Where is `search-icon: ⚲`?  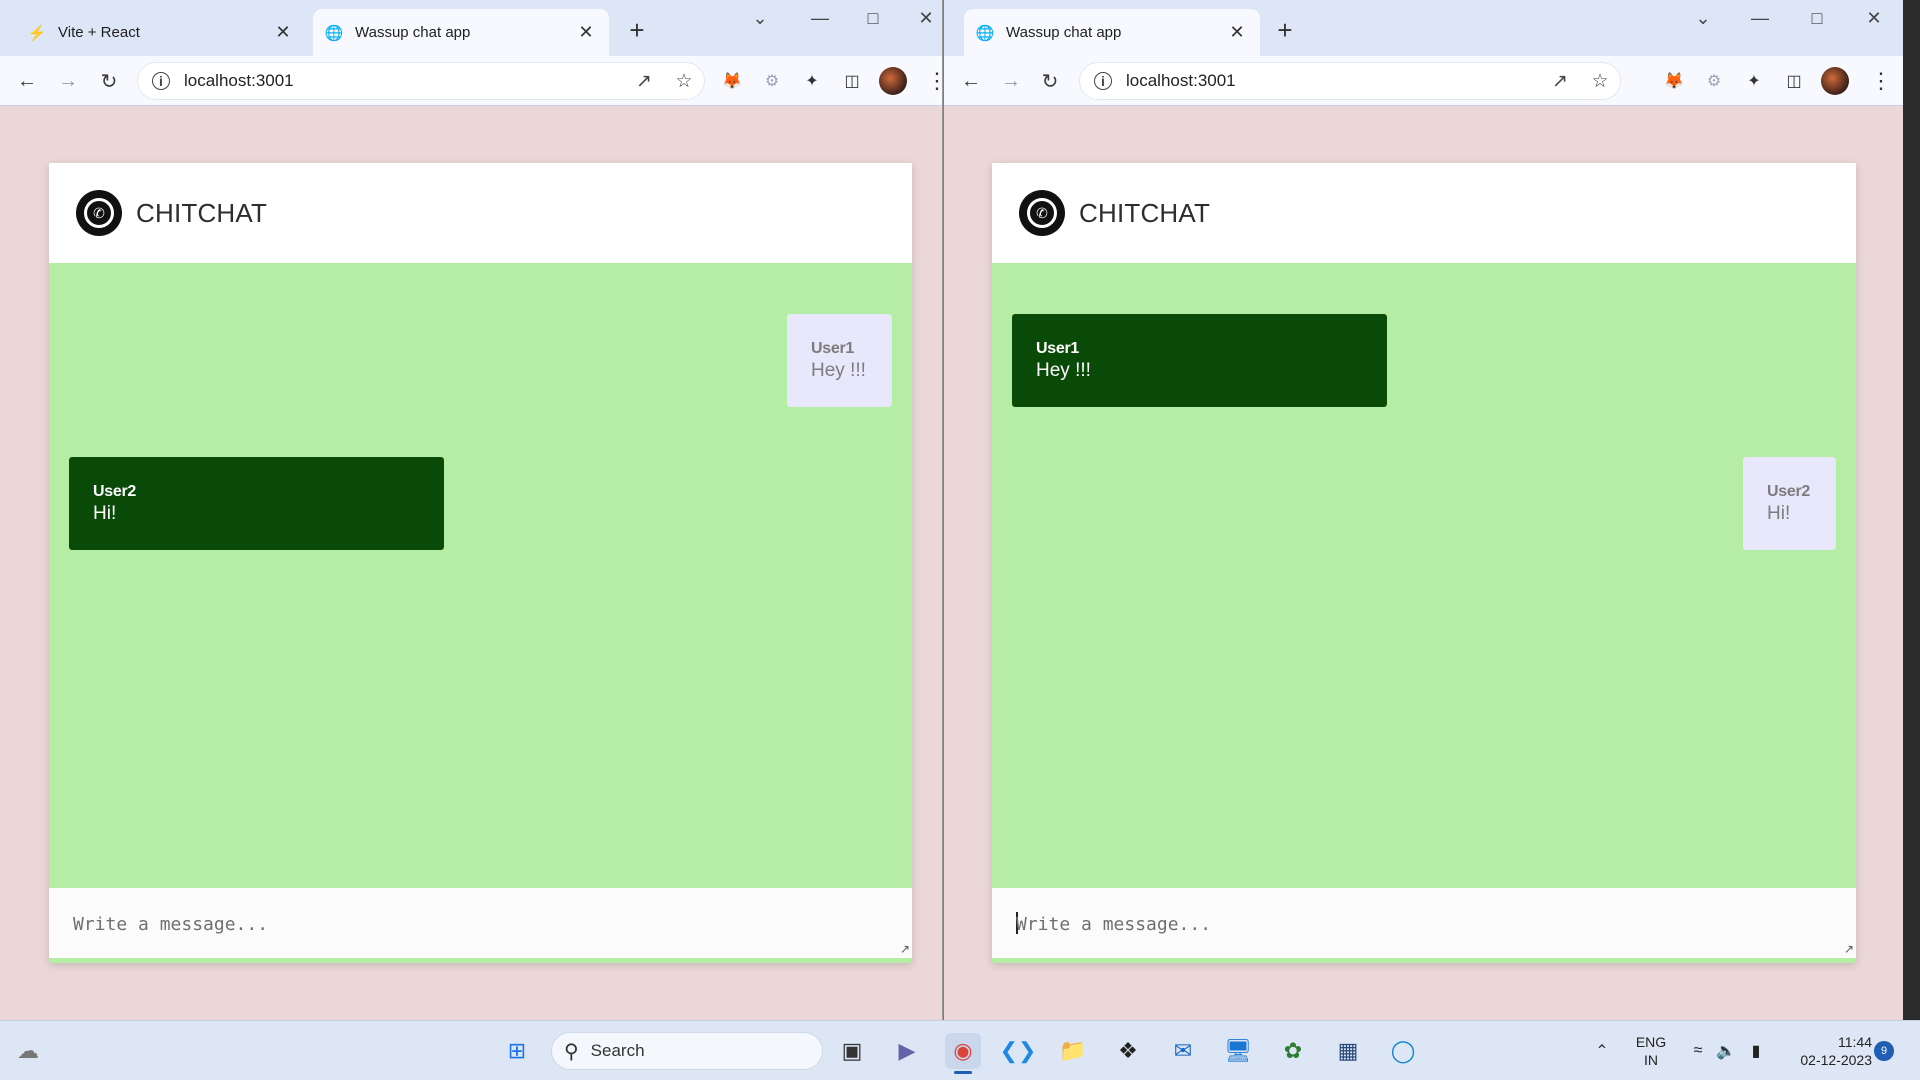
search-icon: ⚲ is located at coordinates (571, 1051).